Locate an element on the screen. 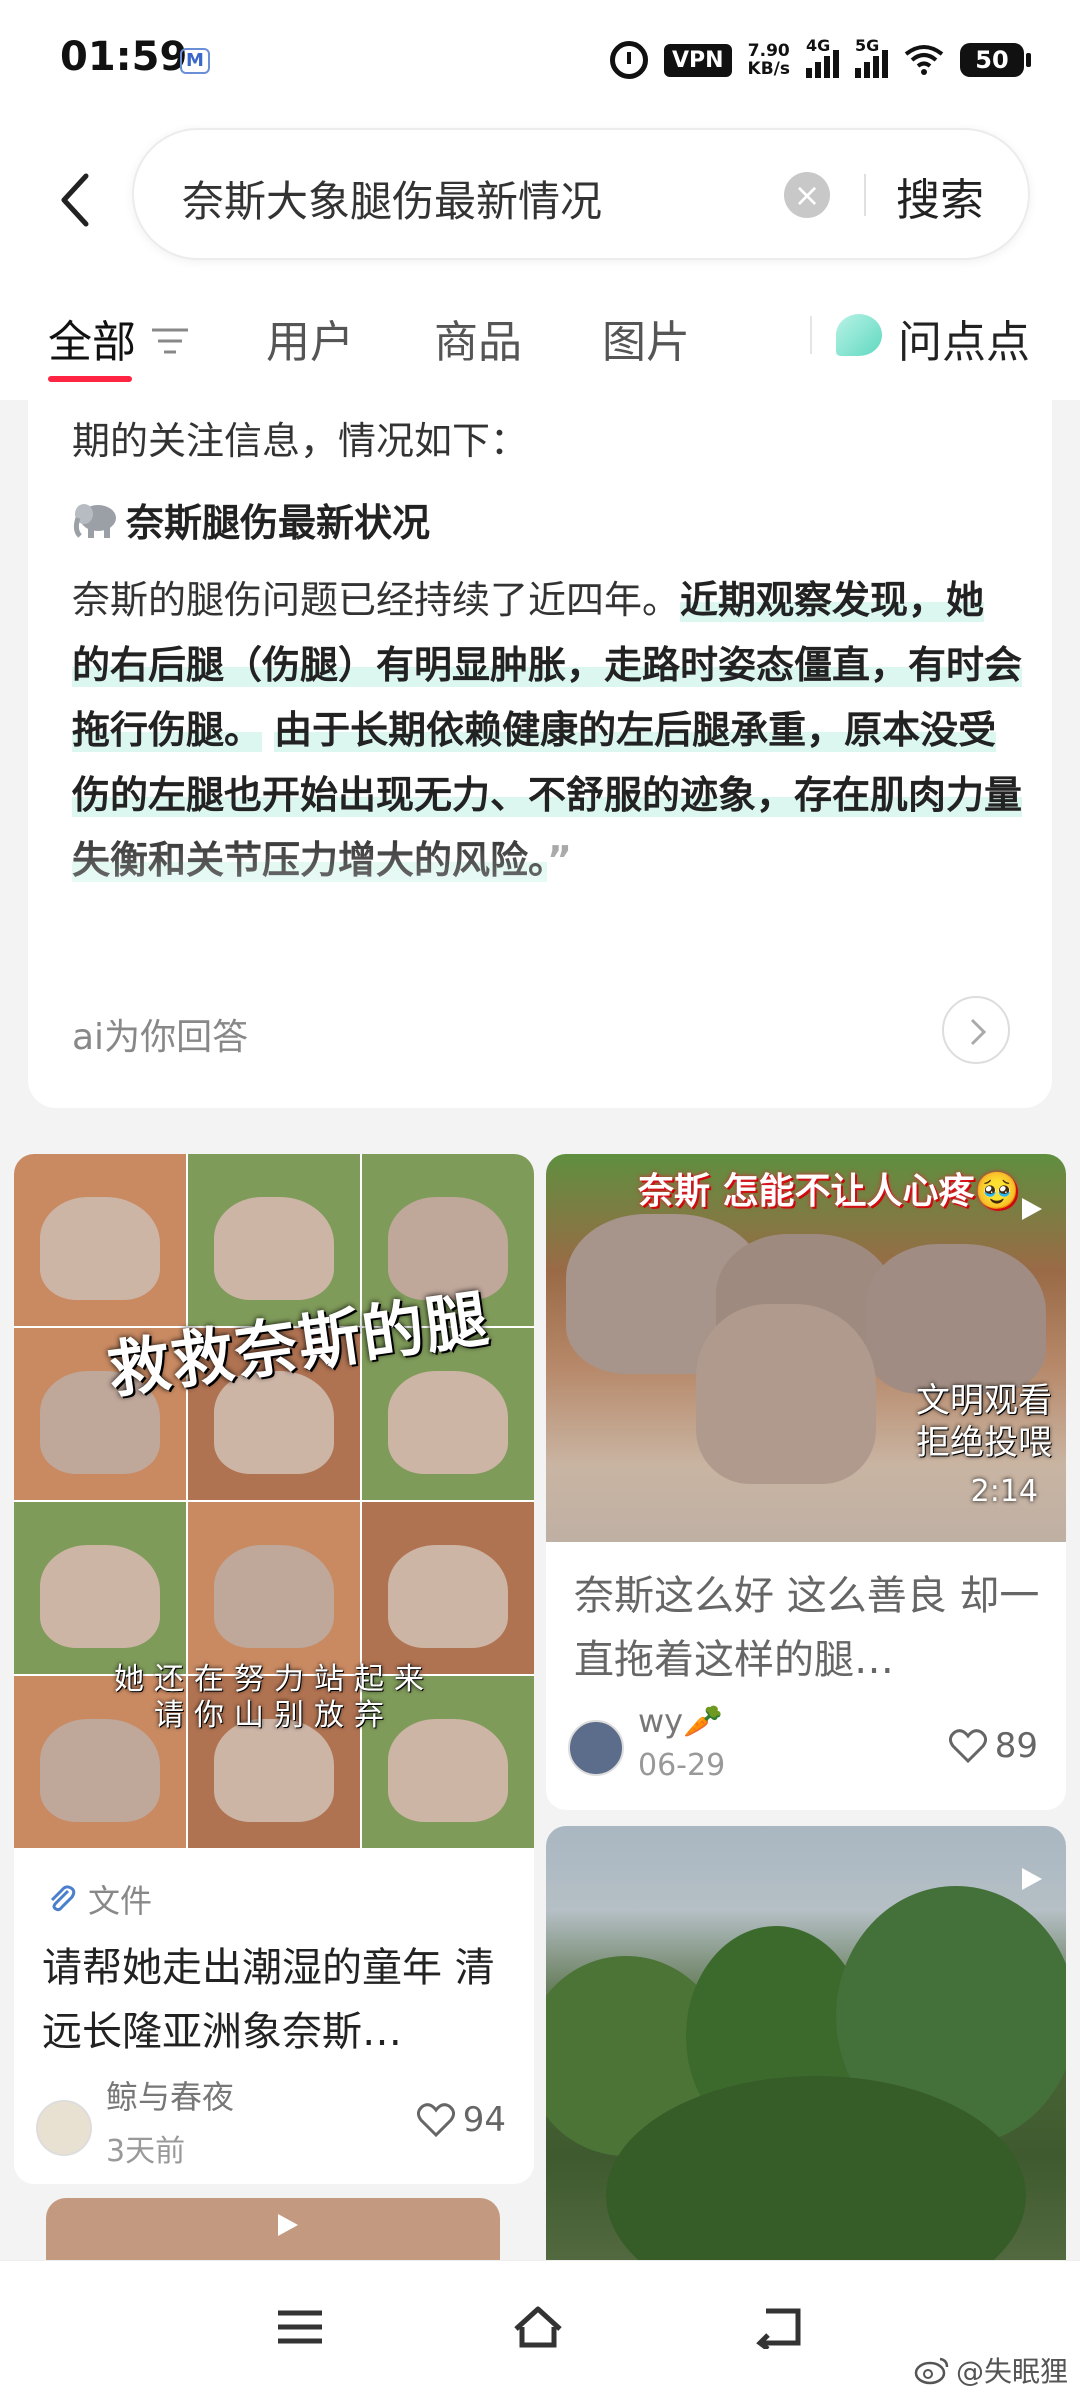  thumbnail-subtitle-line-1: 她还在努力站起来 is located at coordinates (274, 1679).